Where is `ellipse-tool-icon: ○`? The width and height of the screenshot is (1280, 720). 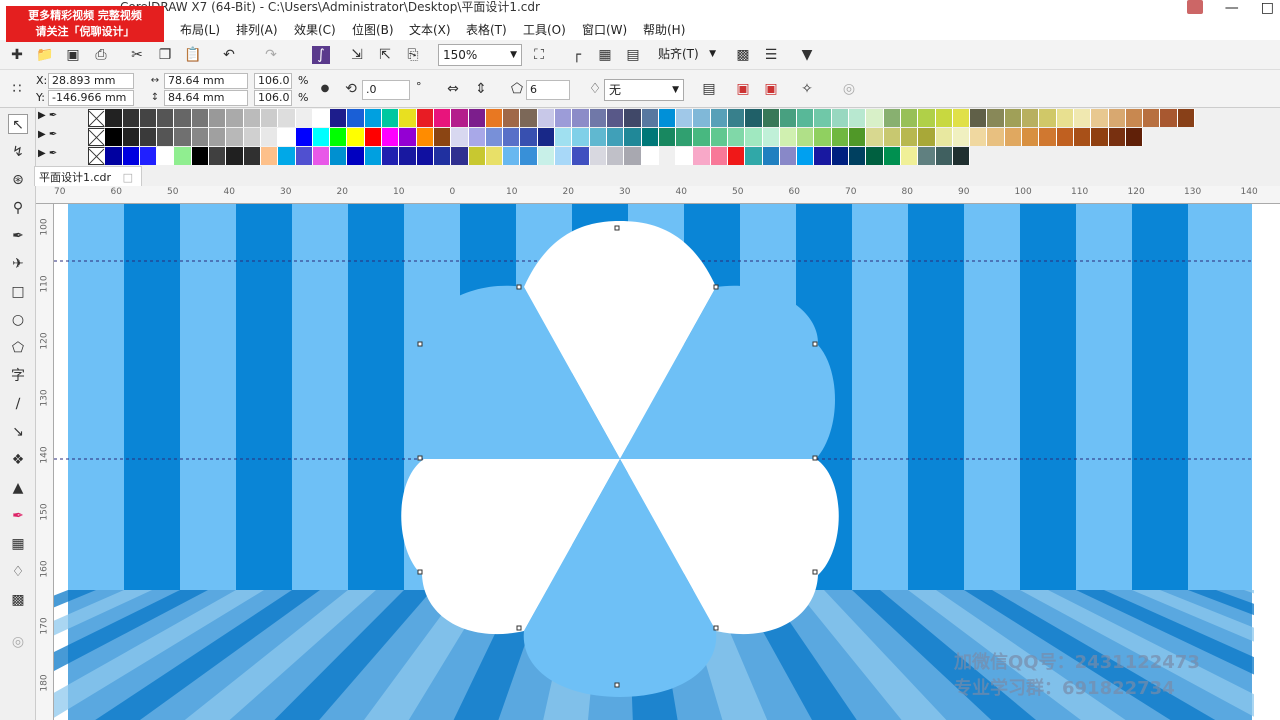 ellipse-tool-icon: ○ is located at coordinates (18, 320).